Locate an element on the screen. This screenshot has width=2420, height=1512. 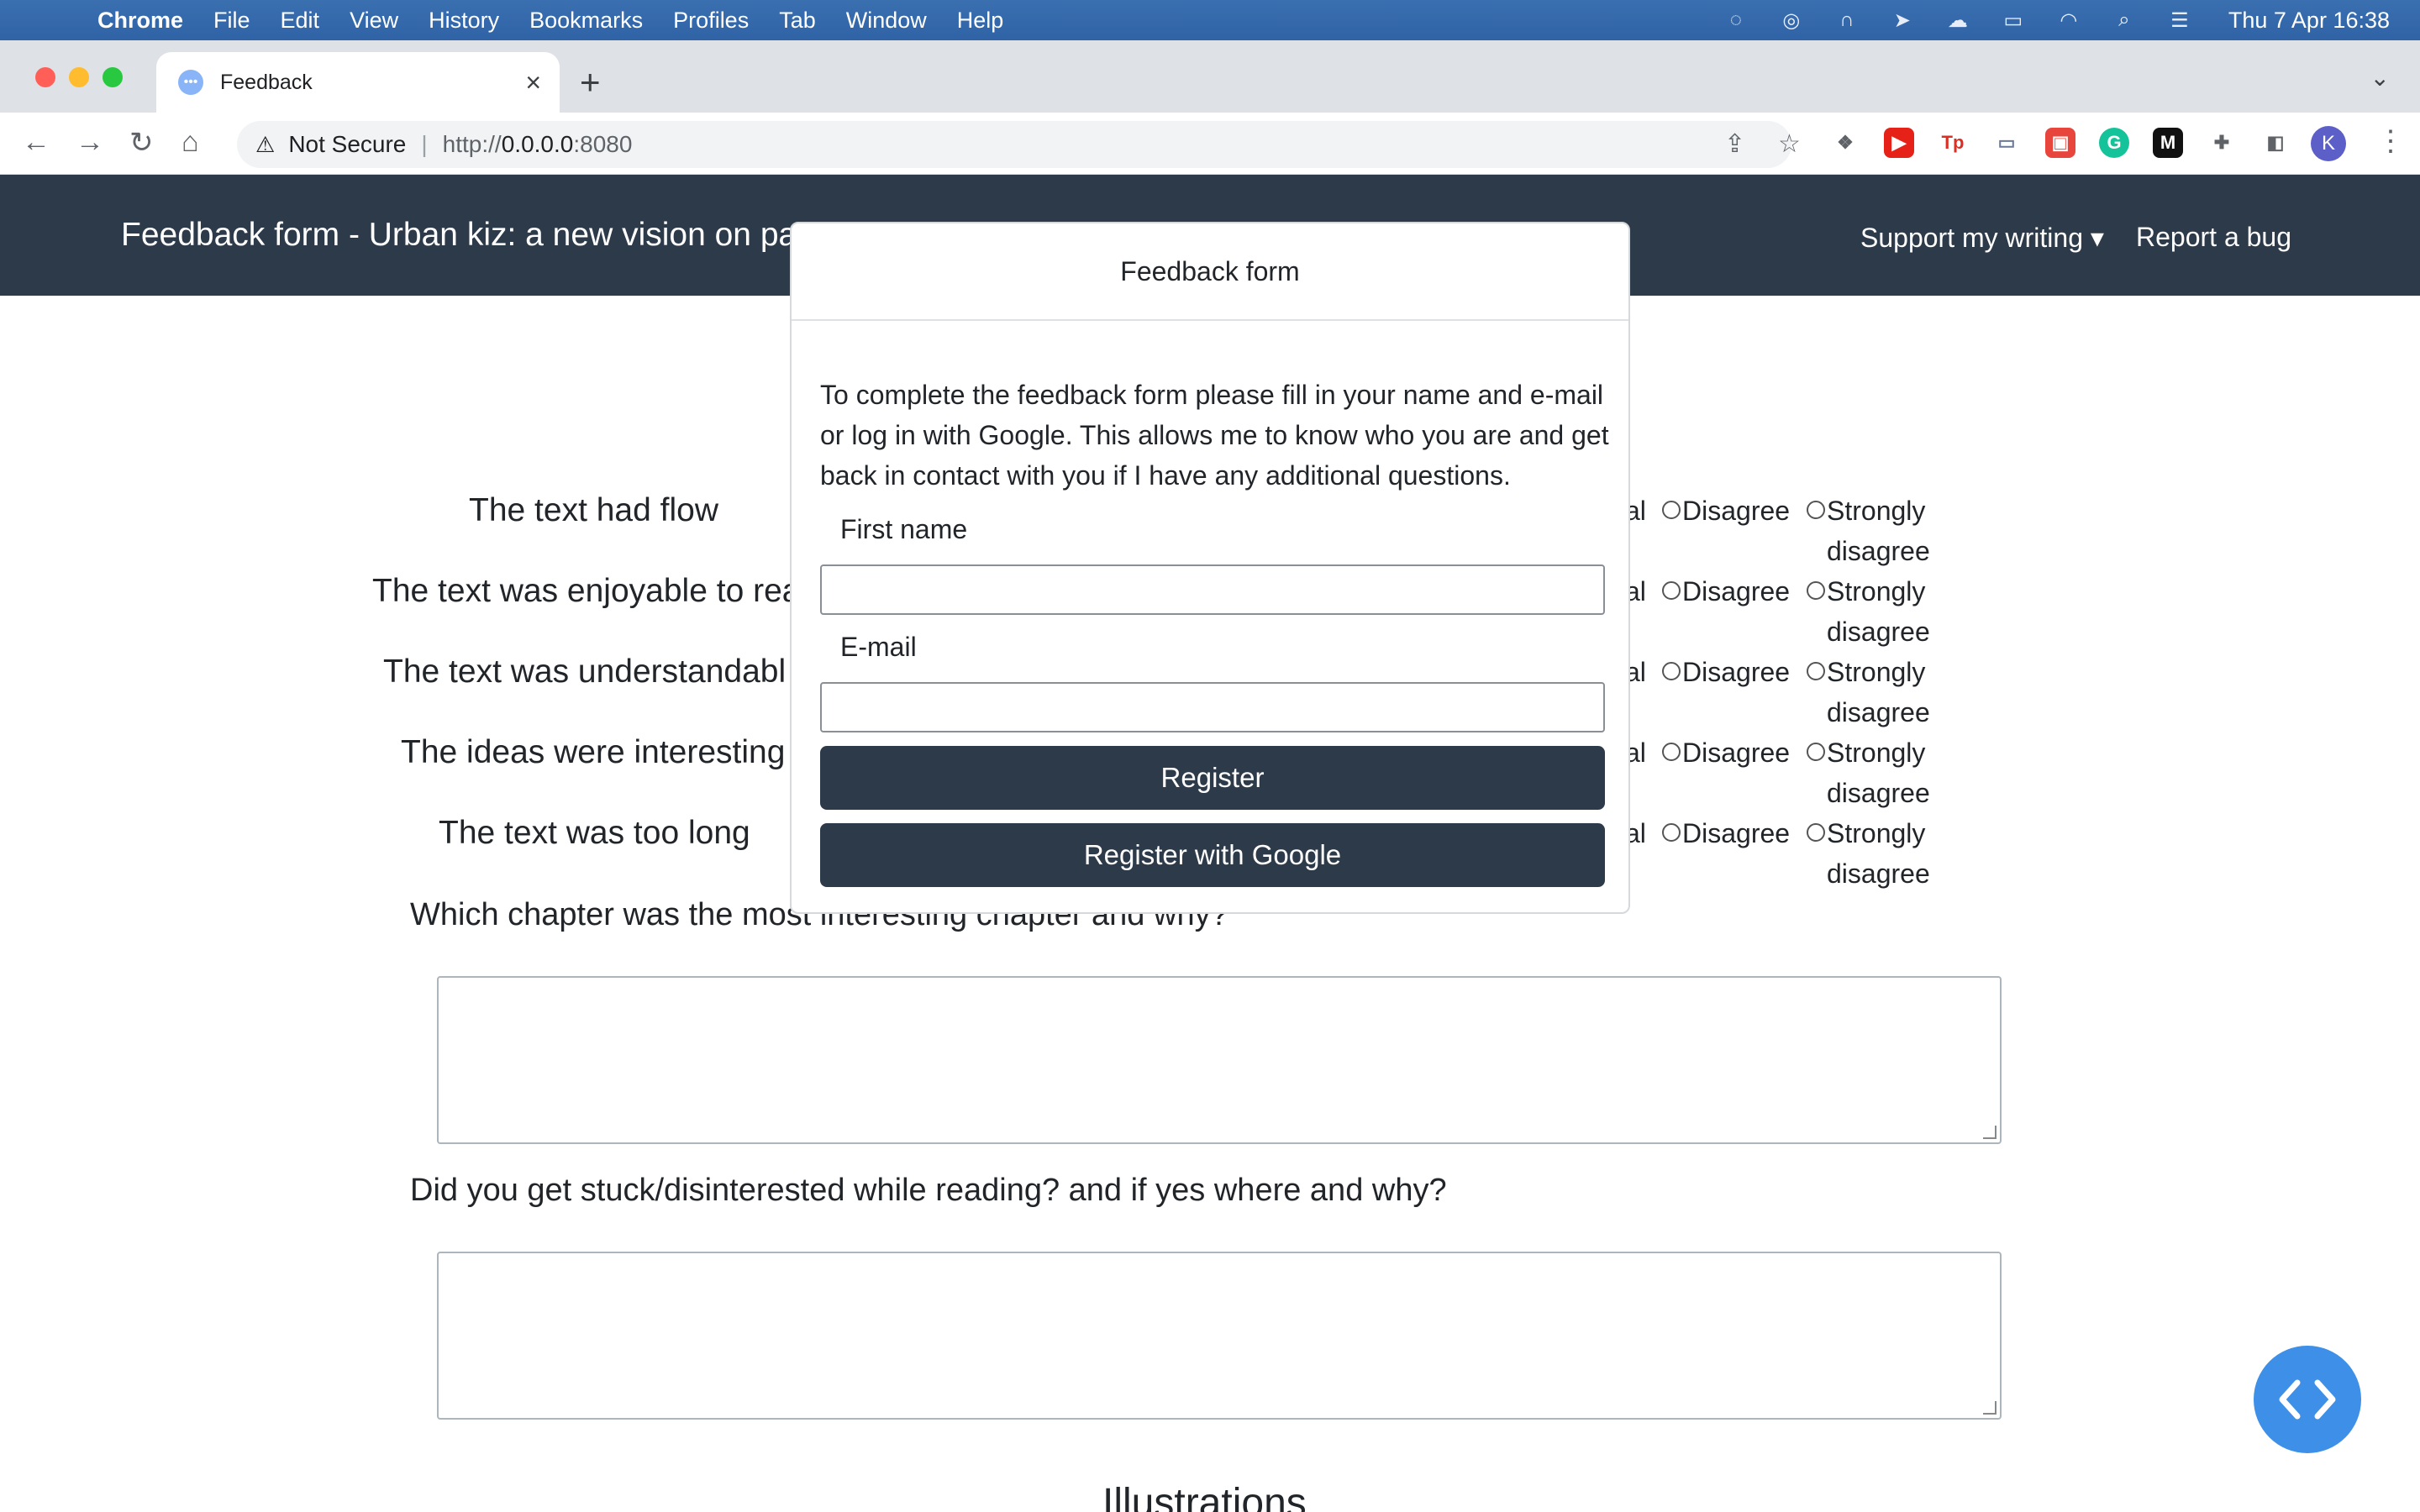
email-label: E-mail is located at coordinates (878, 647).